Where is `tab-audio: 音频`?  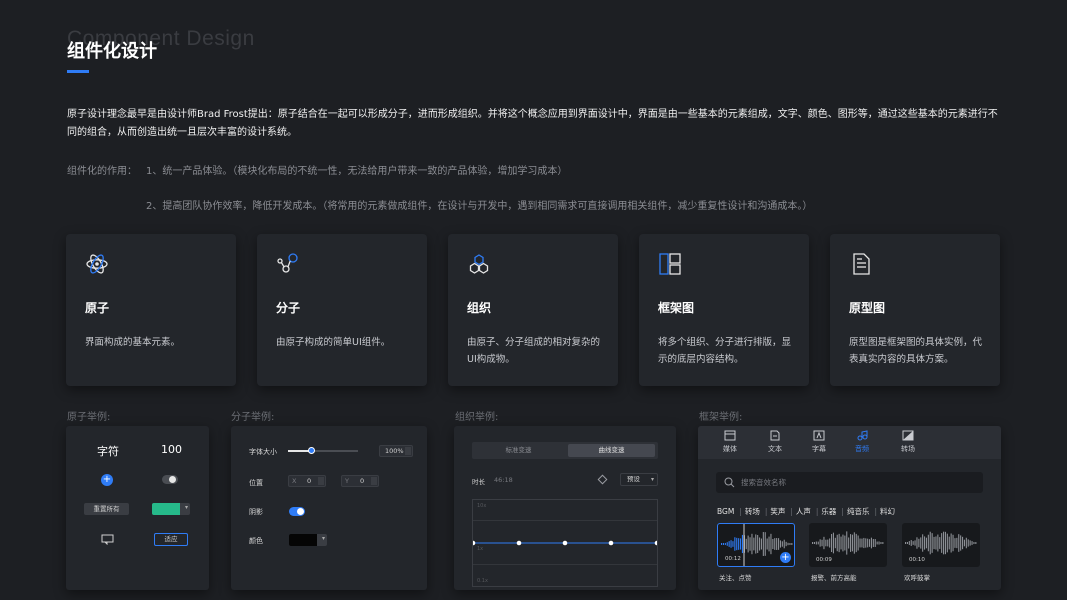 tab-audio: 音频 is located at coordinates (862, 442).